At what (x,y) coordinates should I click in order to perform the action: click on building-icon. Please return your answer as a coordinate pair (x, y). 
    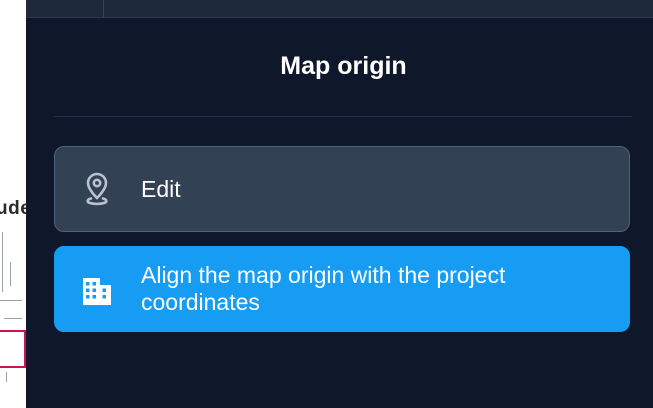
    Looking at the image, I should click on (97, 289).